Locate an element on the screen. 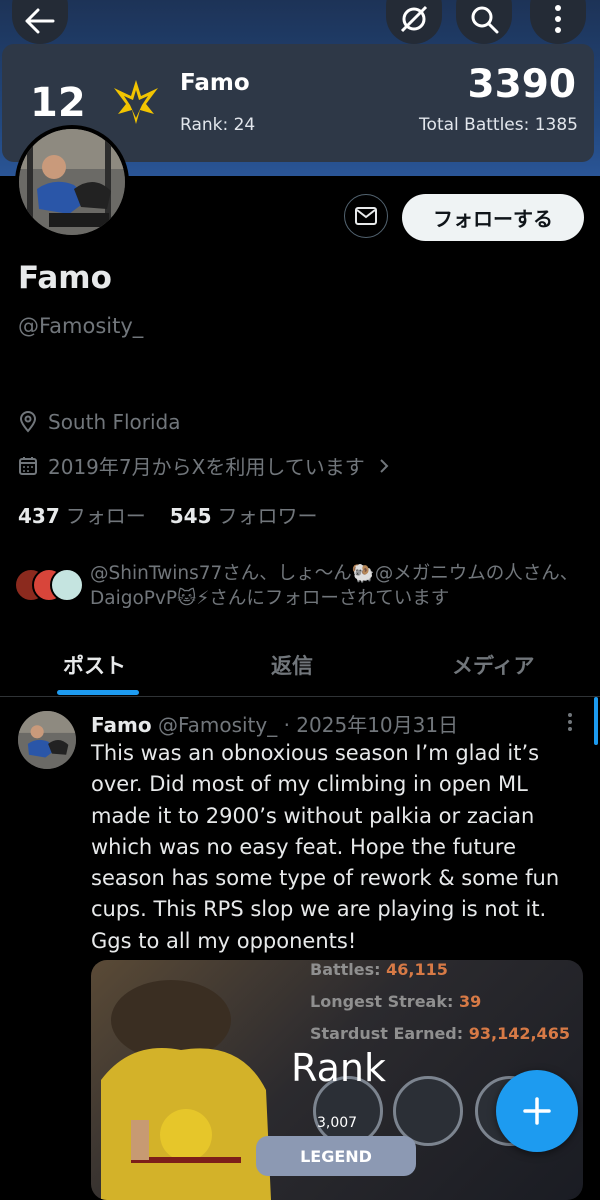 The height and width of the screenshot is (1200, 600). media-rank-title: Rank is located at coordinates (338, 1068).